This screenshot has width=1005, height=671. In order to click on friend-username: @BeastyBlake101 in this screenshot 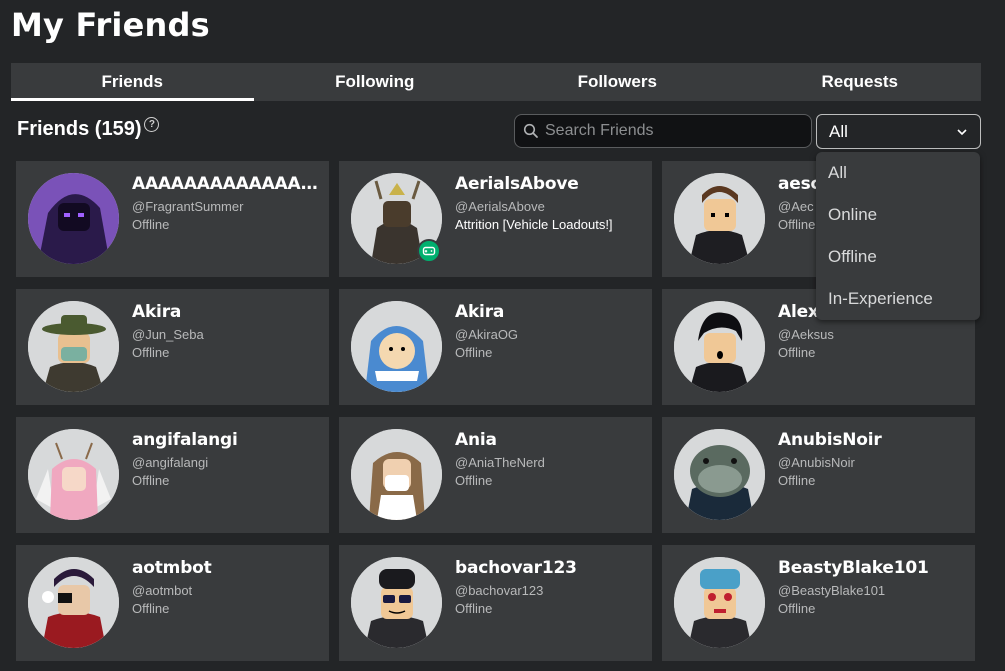, I will do `click(832, 590)`.